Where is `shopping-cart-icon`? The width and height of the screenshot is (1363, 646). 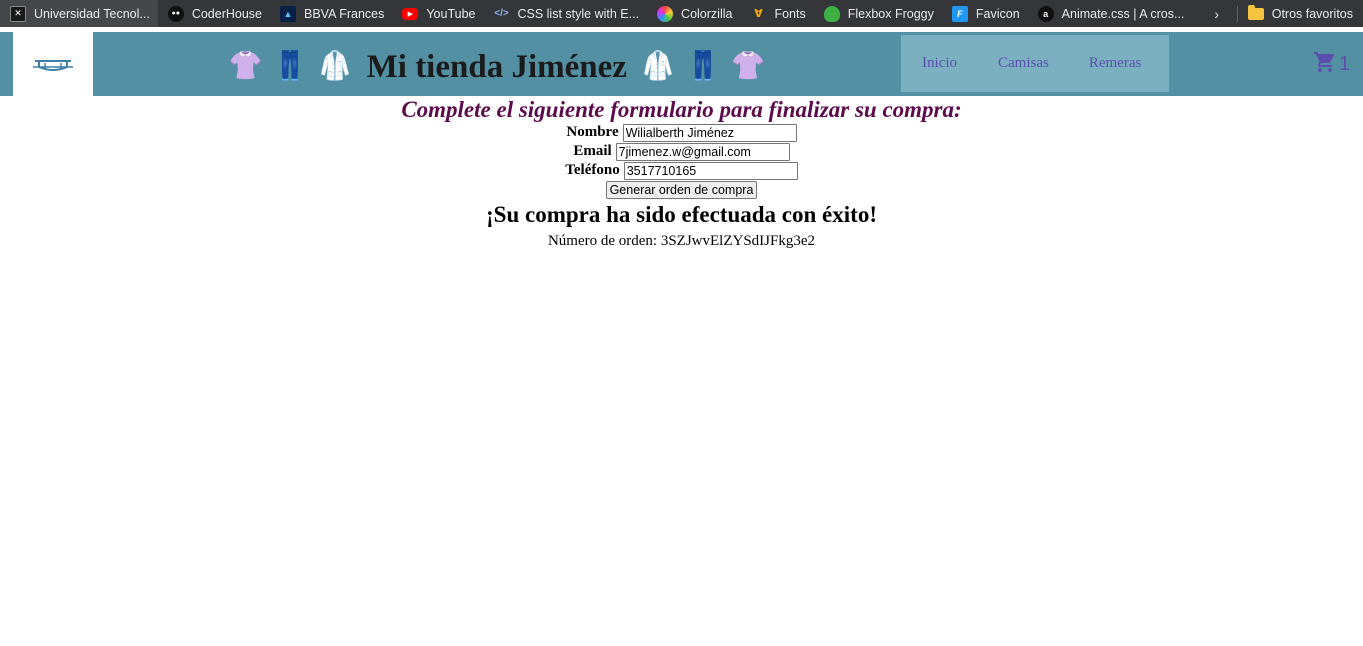 shopping-cart-icon is located at coordinates (1324, 62).